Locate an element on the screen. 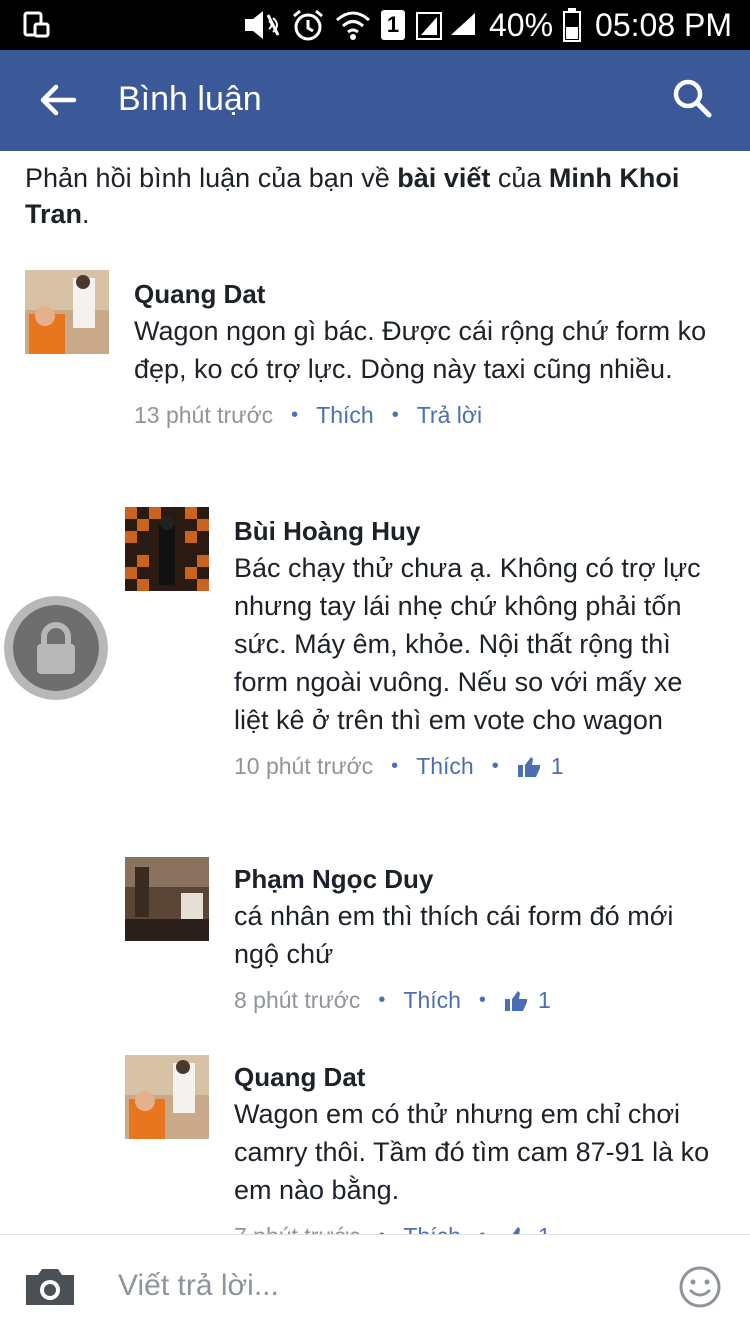  lock-button-inner is located at coordinates (56, 648).